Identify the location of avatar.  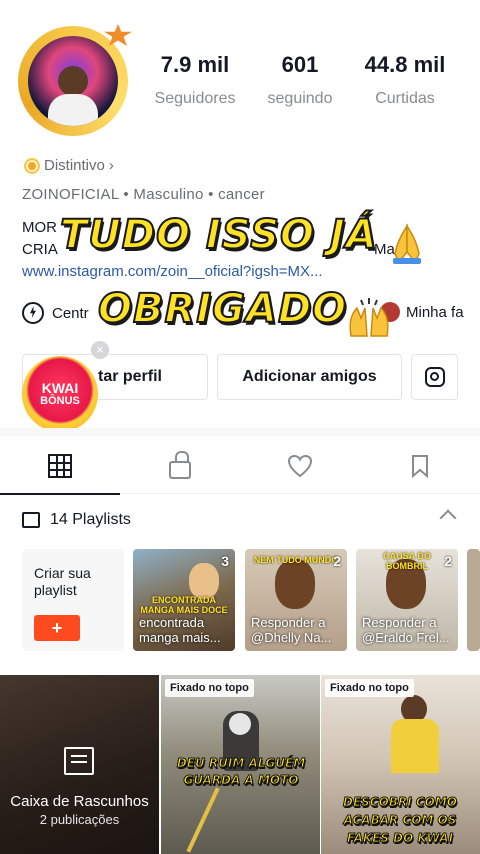
(74, 80).